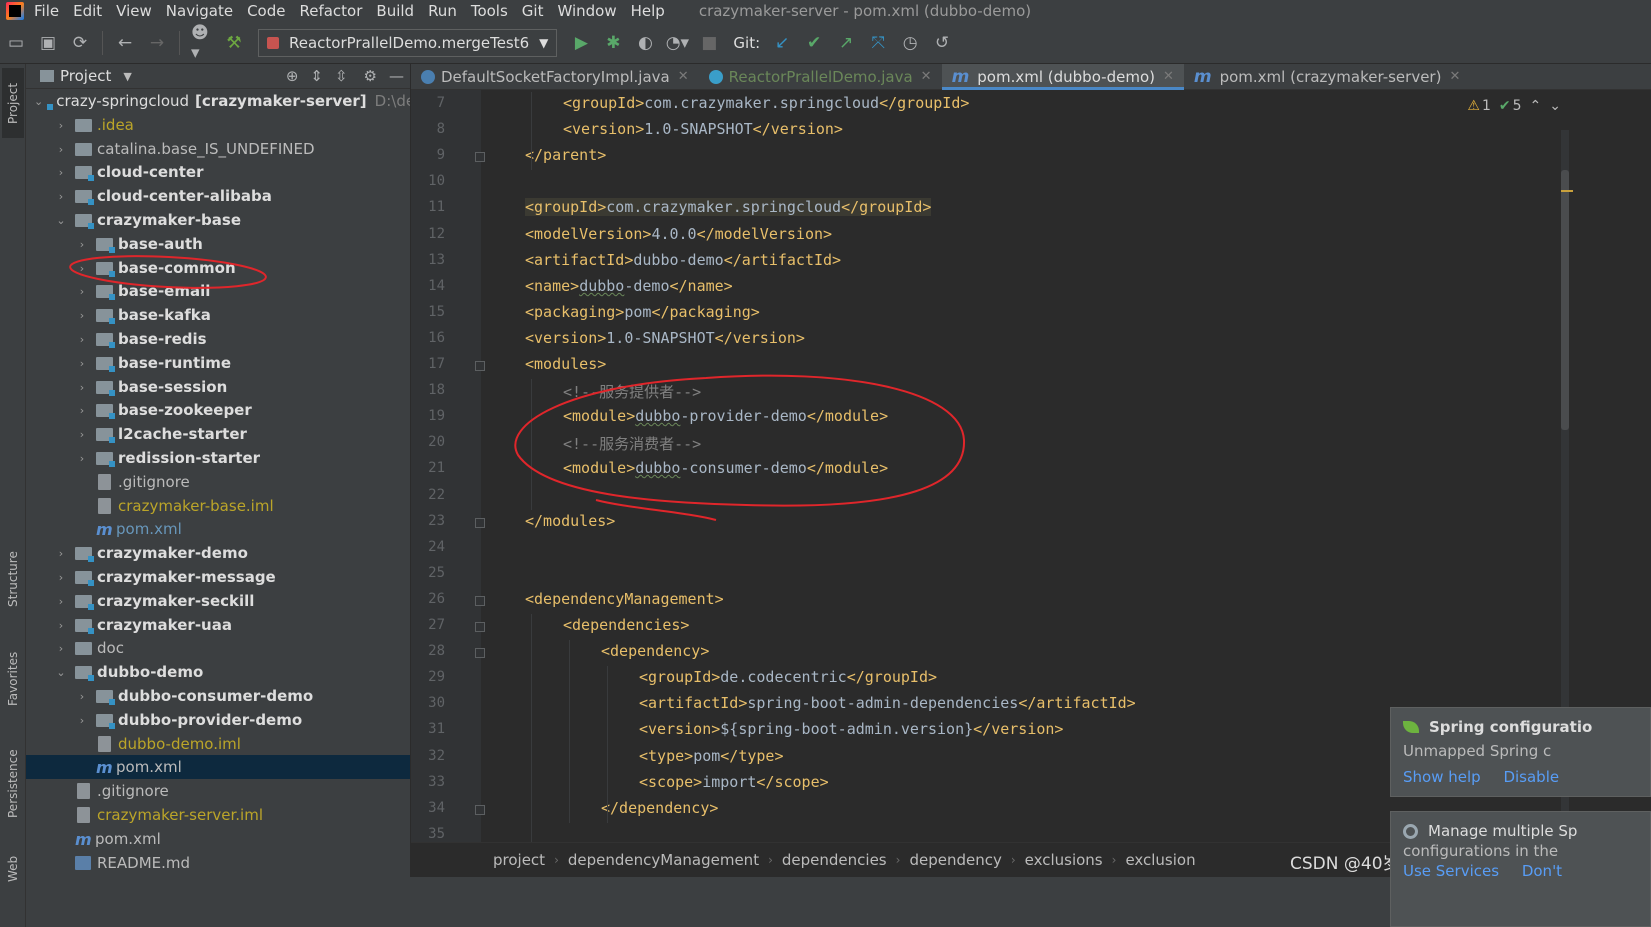 The width and height of the screenshot is (1651, 927). What do you see at coordinates (565, 155) in the screenshot?
I see `code-line: </parent>` at bounding box center [565, 155].